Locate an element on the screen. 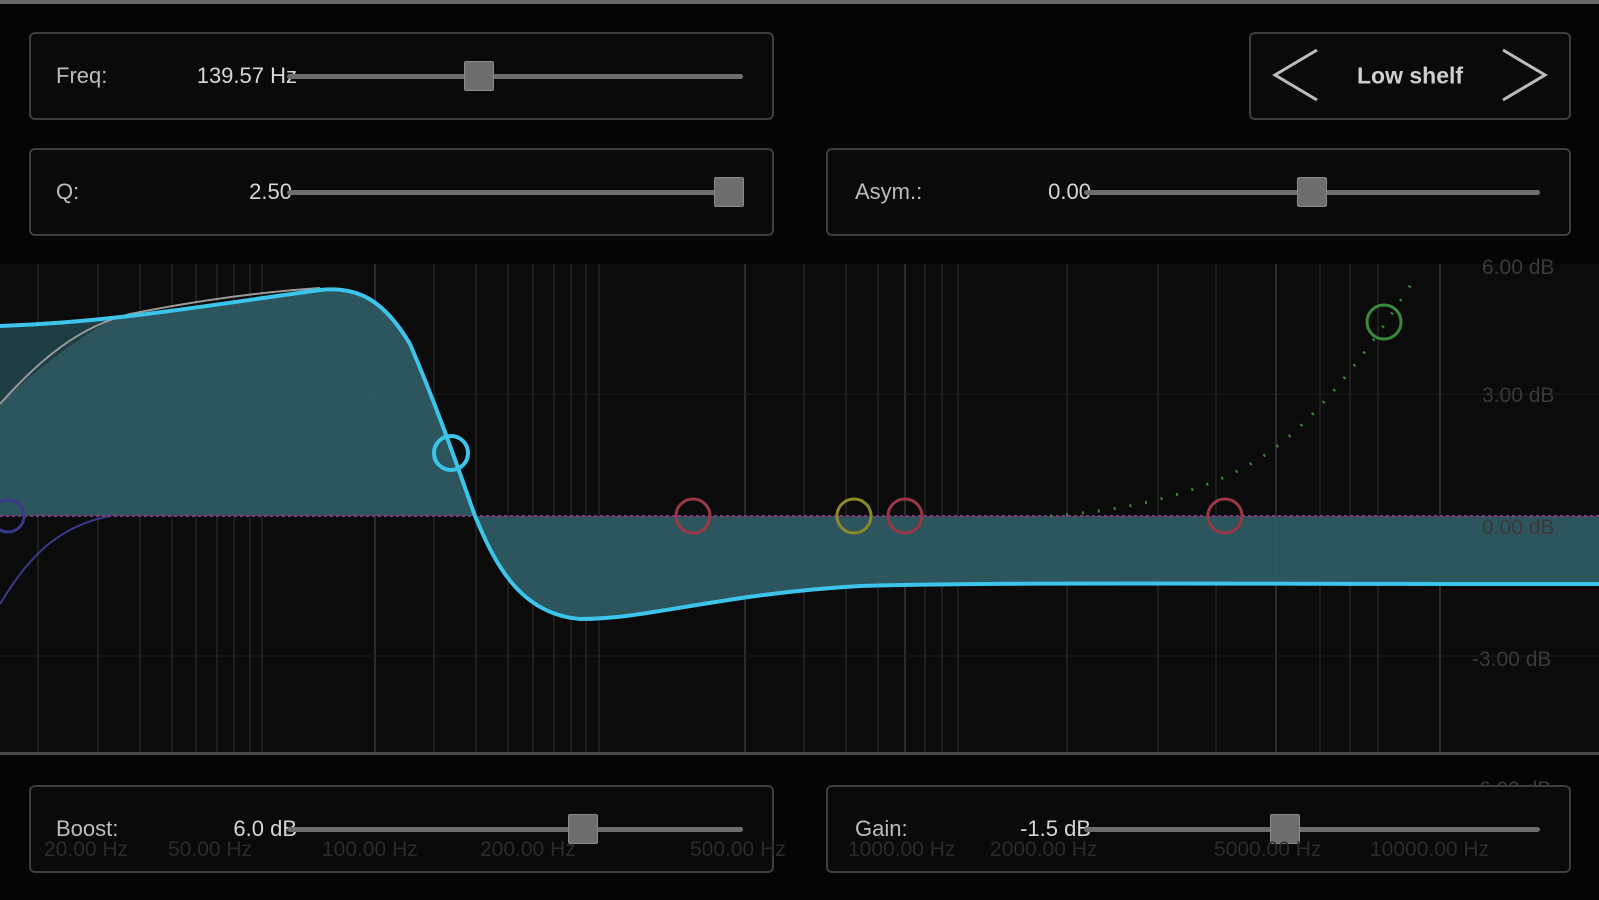  freq-label-5000: 5000.00 Hz is located at coordinates (1268, 849).